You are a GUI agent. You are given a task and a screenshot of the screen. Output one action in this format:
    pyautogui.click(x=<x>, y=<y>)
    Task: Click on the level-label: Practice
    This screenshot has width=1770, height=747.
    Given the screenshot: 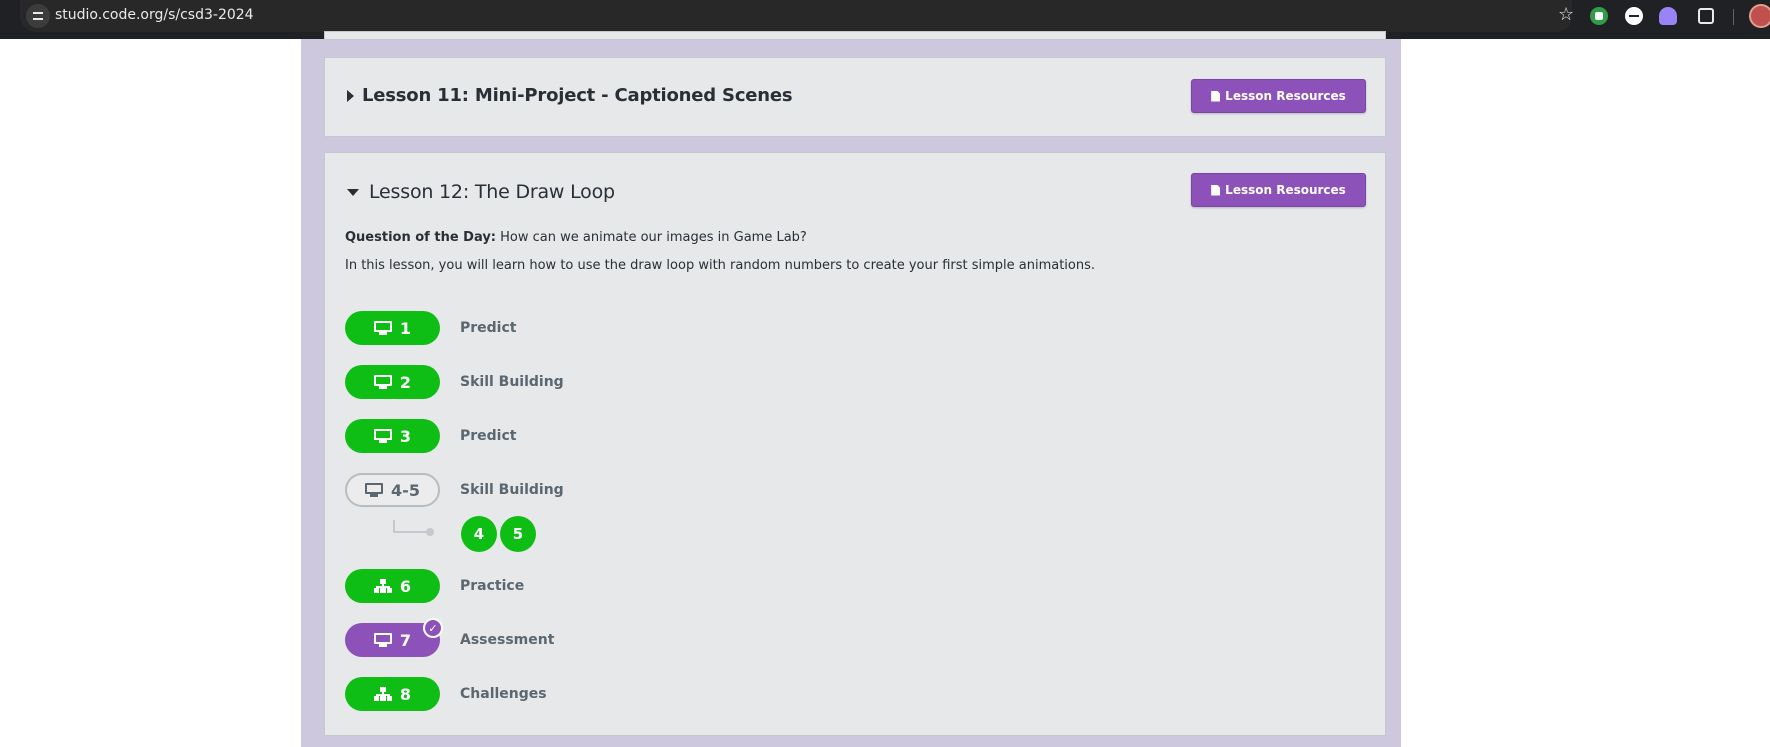 What is the action you would take?
    pyautogui.click(x=492, y=586)
    